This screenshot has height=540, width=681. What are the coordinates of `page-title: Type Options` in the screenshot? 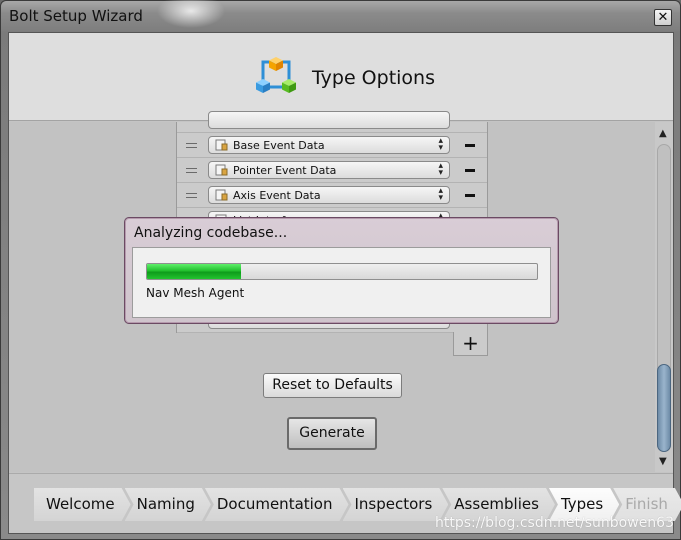 It's located at (373, 78).